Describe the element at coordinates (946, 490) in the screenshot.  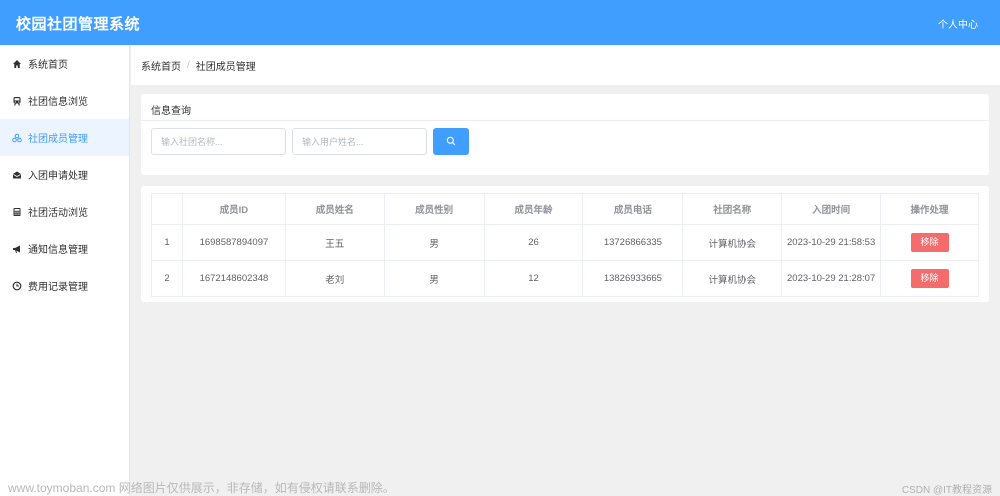
I see `watermark-right: CSDN @IT教程资源` at that location.